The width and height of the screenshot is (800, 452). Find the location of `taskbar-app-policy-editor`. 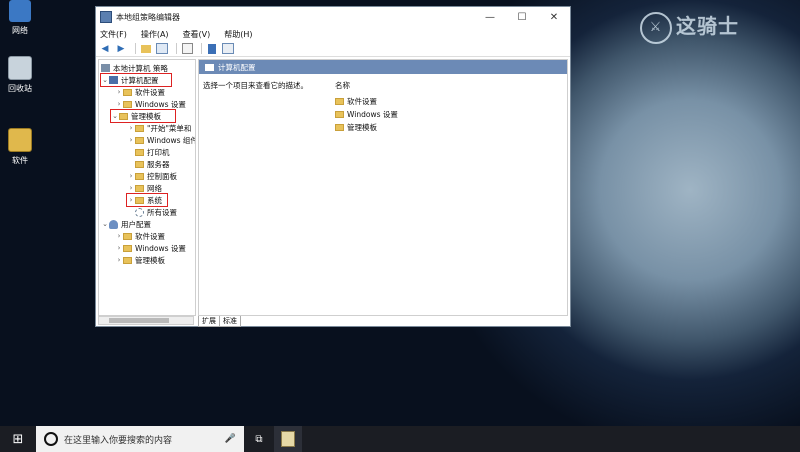

taskbar-app-policy-editor is located at coordinates (288, 439).